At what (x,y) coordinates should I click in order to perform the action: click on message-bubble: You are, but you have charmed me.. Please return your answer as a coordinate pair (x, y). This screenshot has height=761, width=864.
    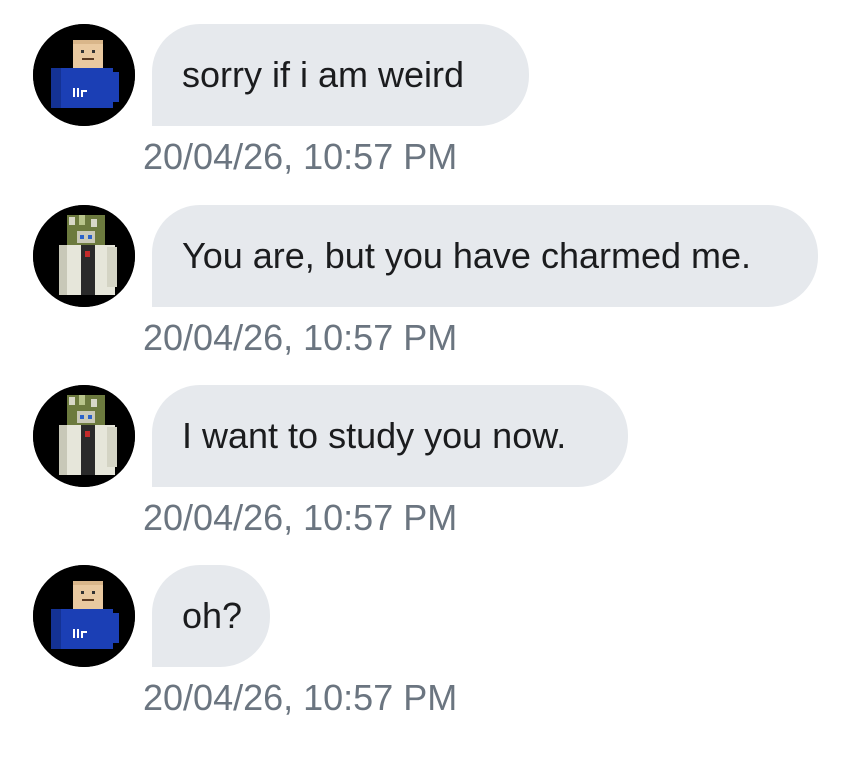
    Looking at the image, I should click on (485, 256).